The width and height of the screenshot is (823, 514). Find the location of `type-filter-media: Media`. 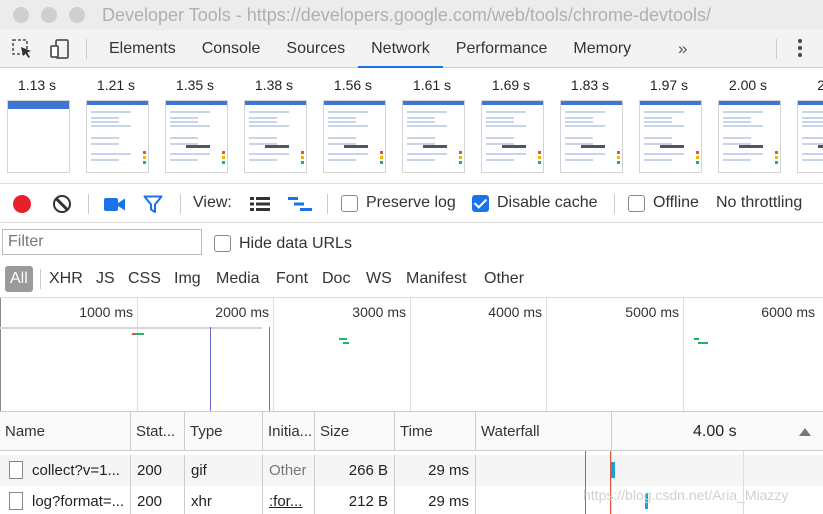

type-filter-media: Media is located at coordinates (238, 279).